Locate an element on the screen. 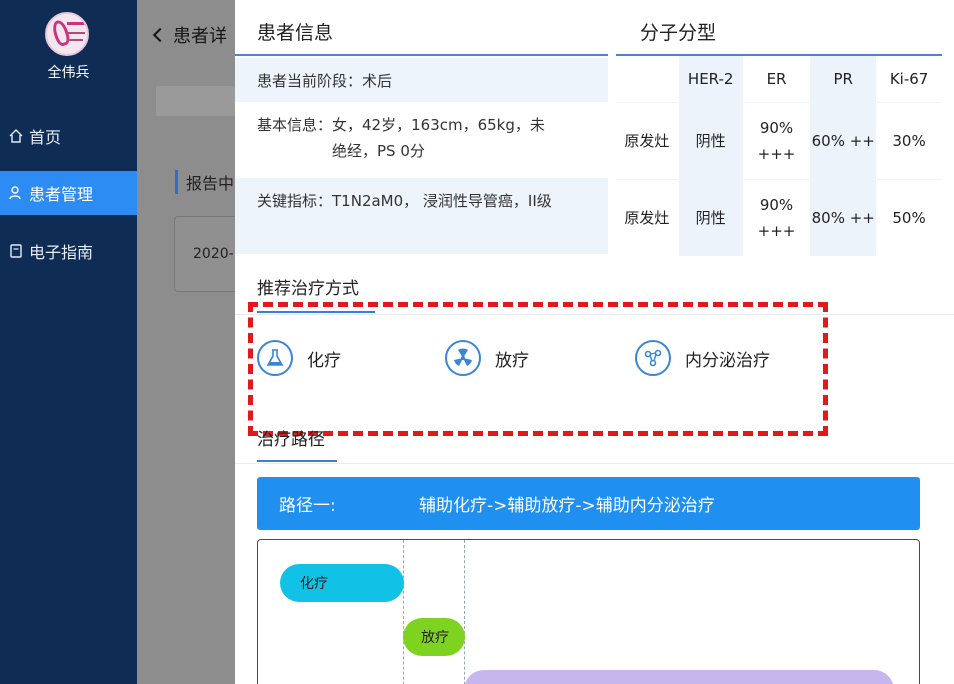 The height and width of the screenshot is (684, 954). endocrine-phase is located at coordinates (679, 677).